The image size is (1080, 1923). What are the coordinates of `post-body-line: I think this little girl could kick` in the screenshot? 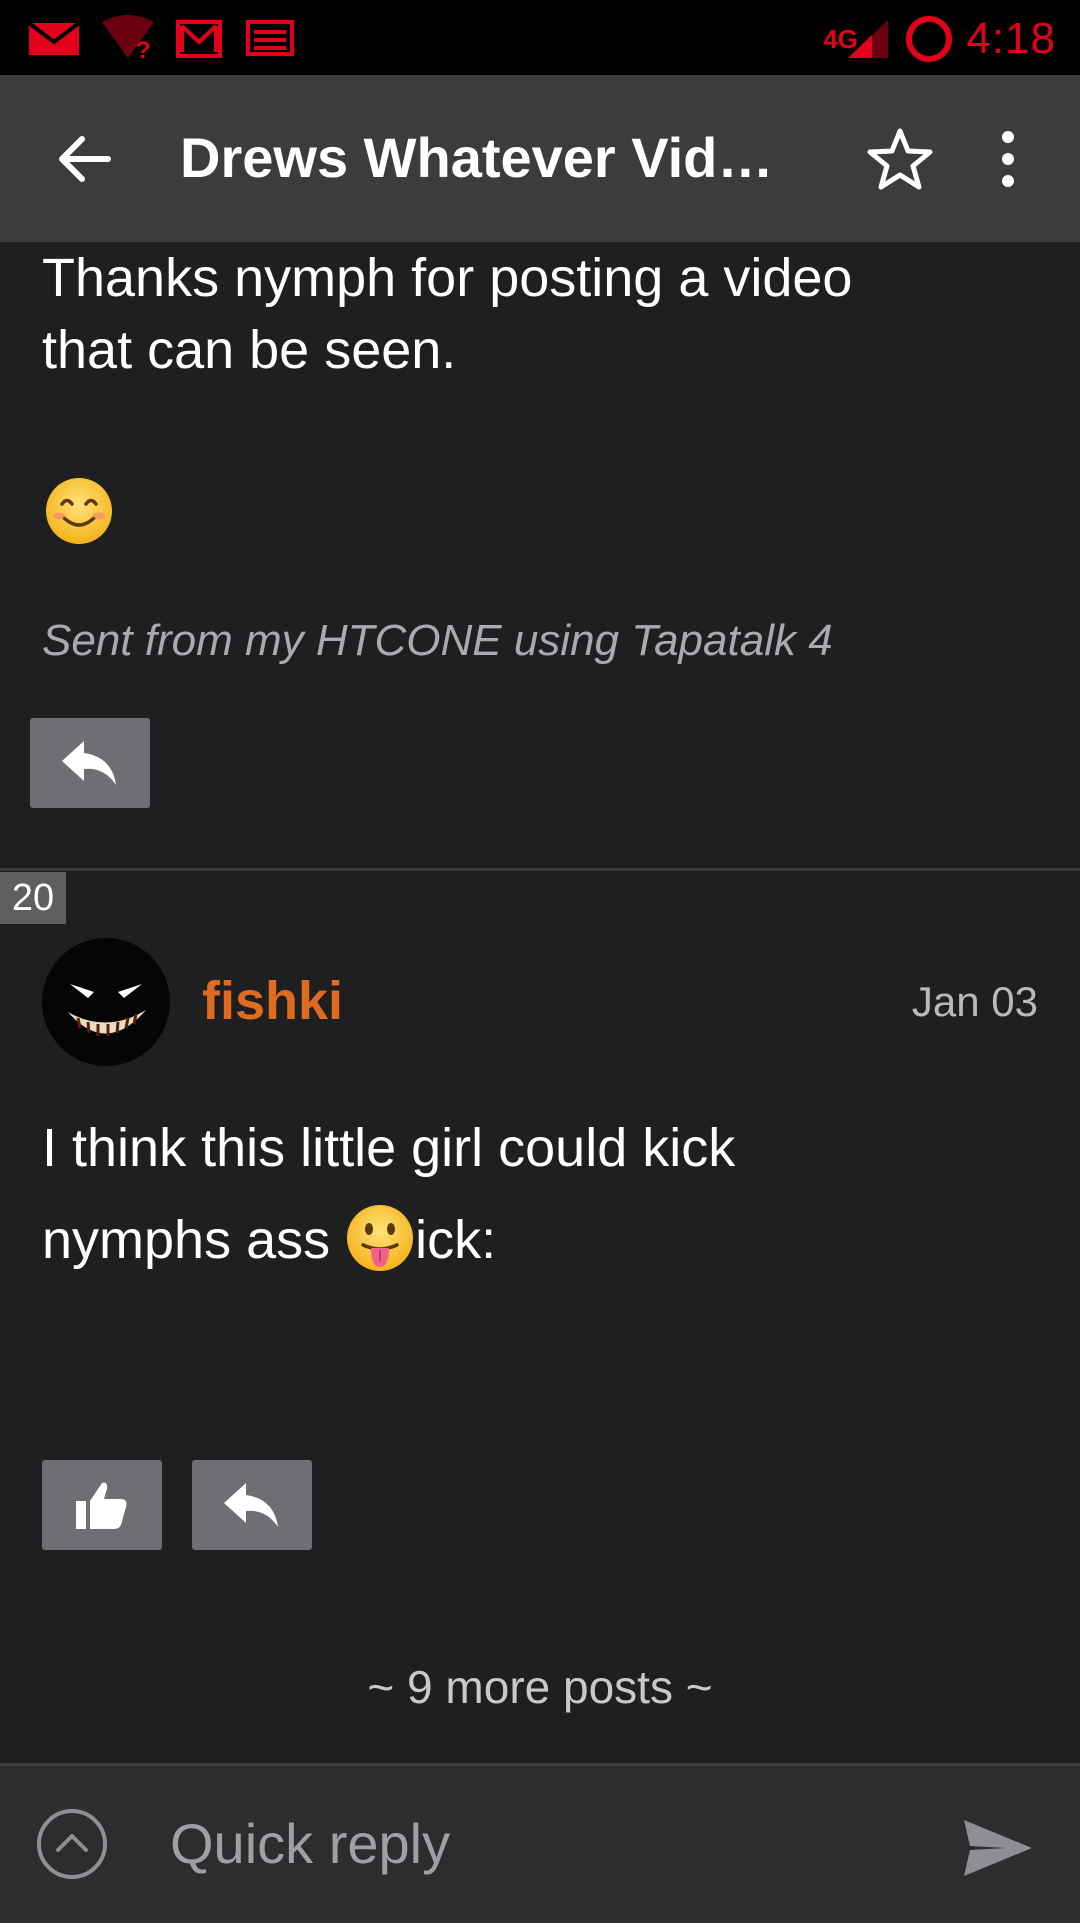 It's located at (389, 1148).